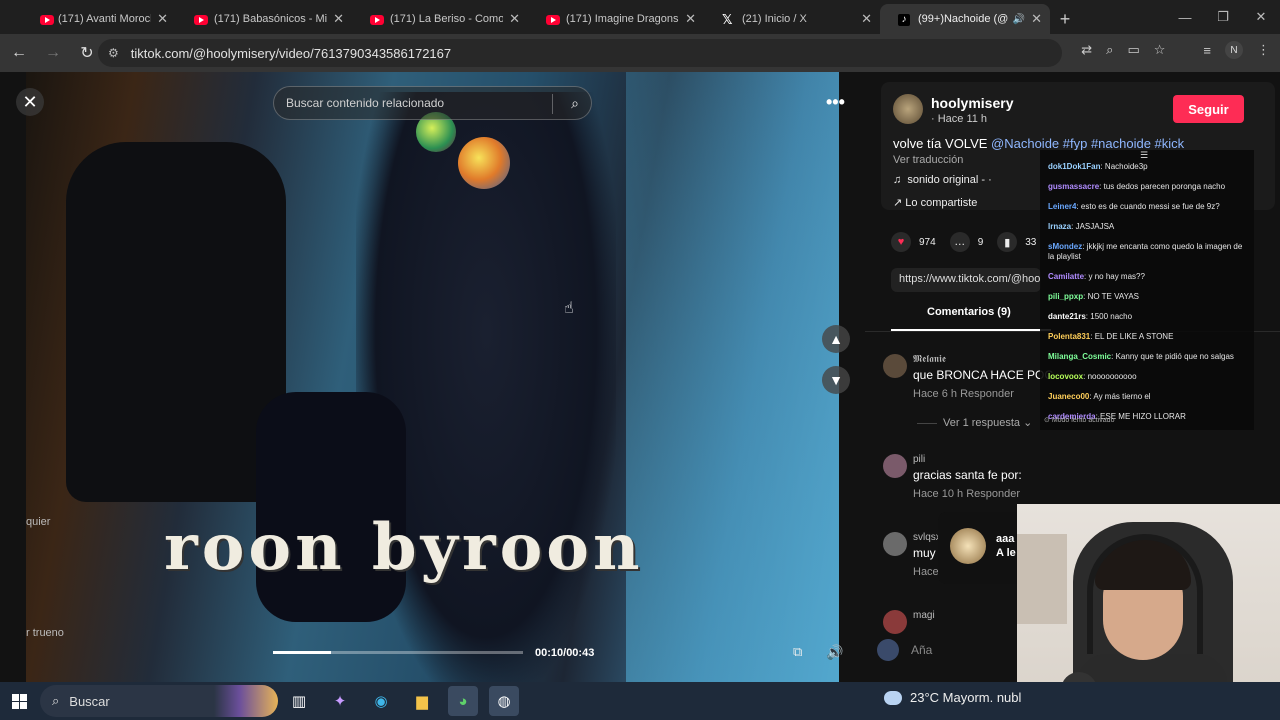  Describe the element at coordinates (1207, 50) in the screenshot. I see `reading-list-icon: ≡` at that location.